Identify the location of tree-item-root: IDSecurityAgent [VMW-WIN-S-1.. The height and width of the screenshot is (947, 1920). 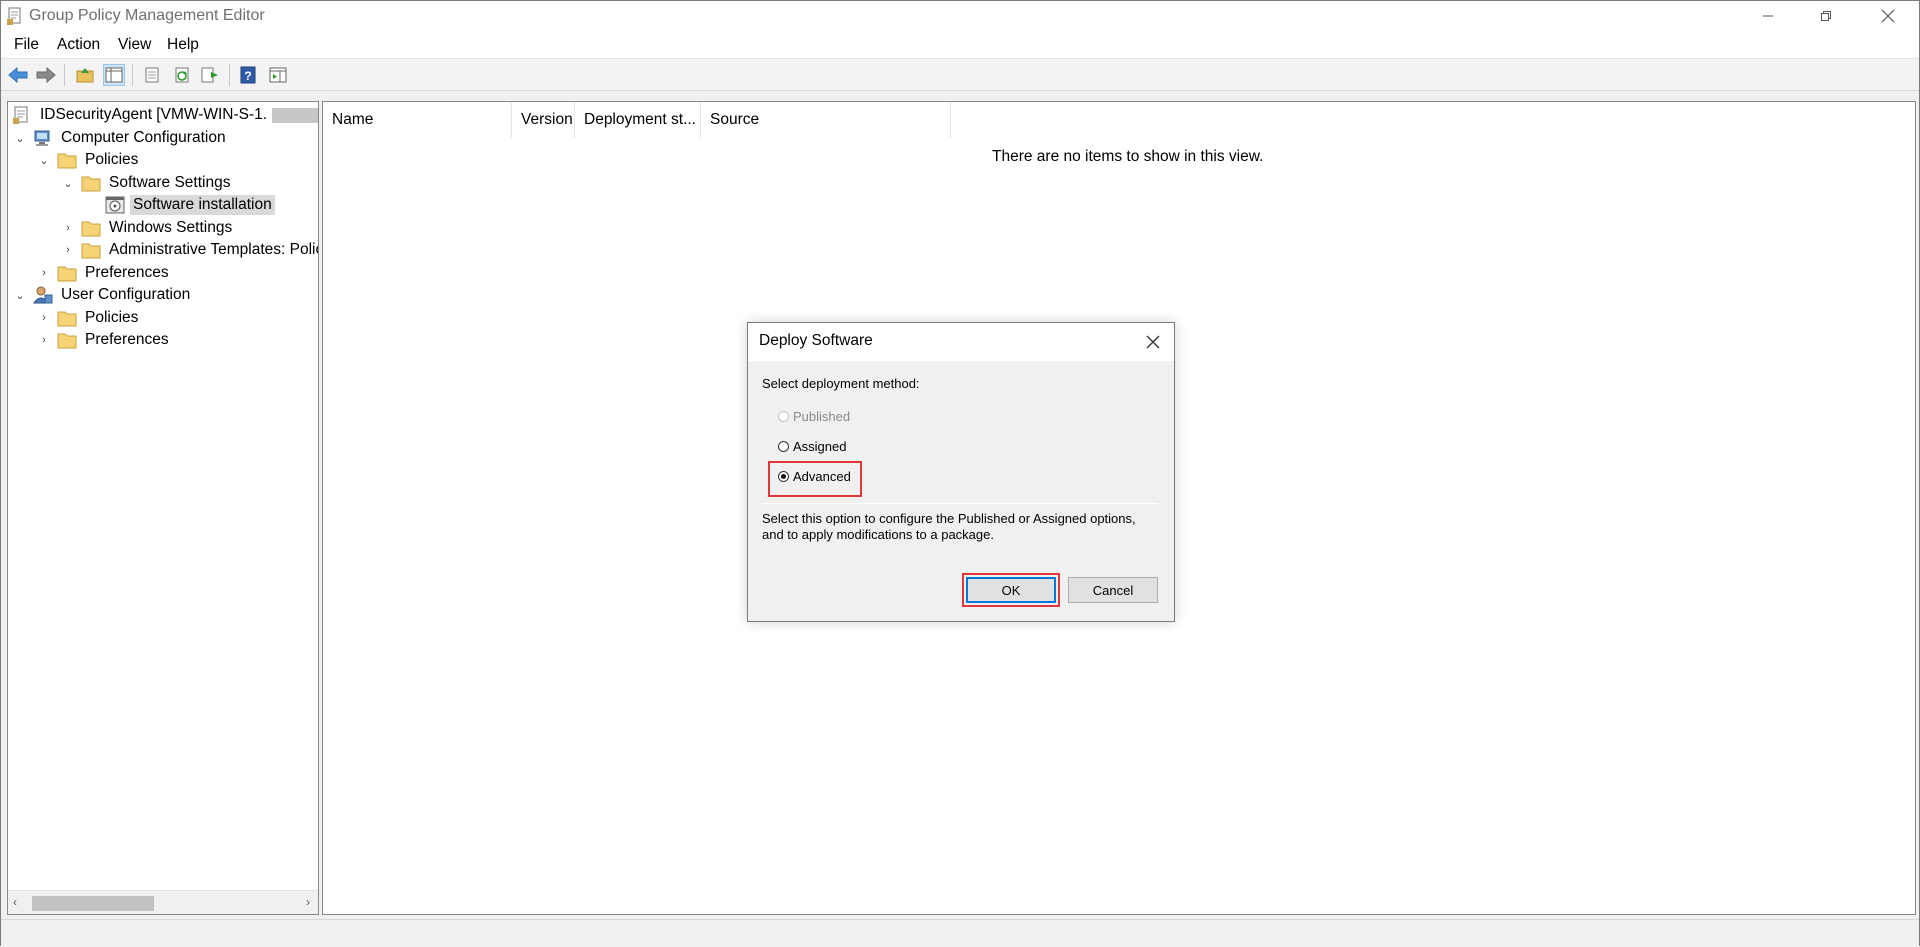
(165, 115).